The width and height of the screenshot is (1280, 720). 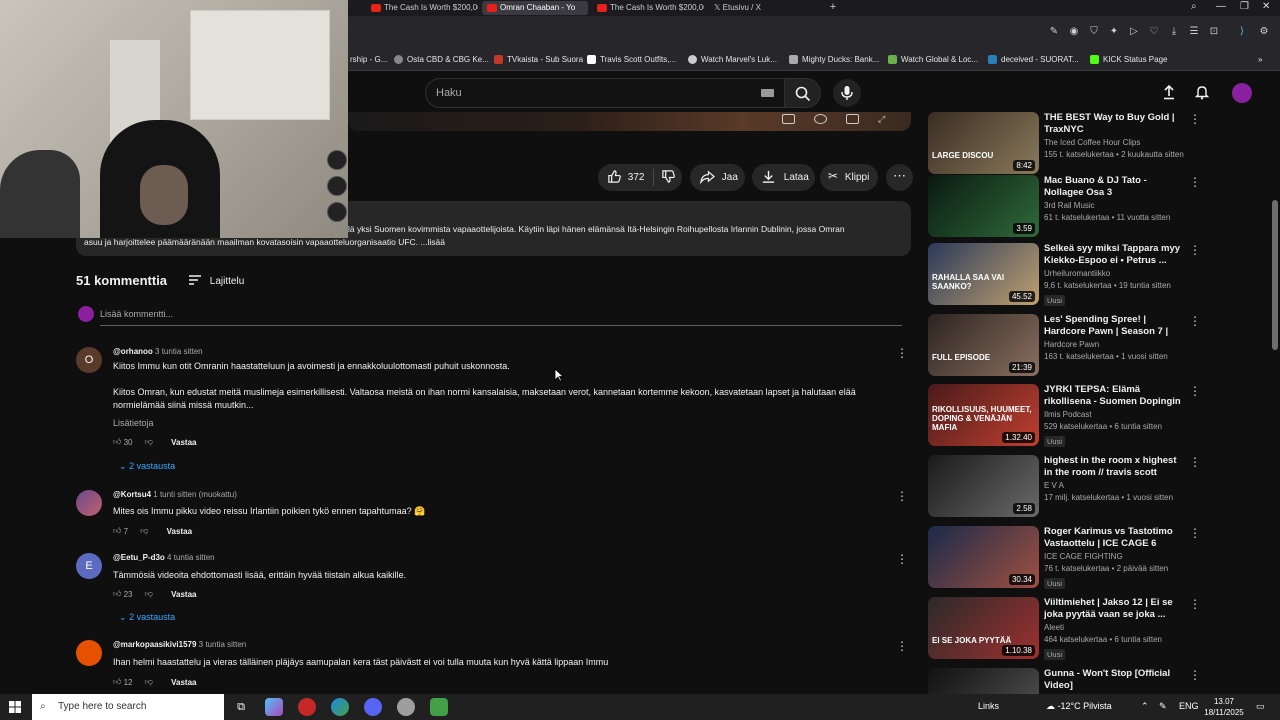 I want to click on download-button: Lataa, so click(x=783, y=177).